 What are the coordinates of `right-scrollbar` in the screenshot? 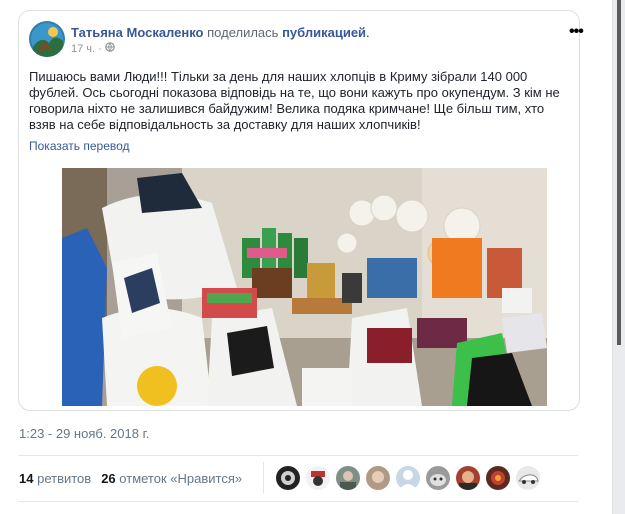 It's located at (618, 257).